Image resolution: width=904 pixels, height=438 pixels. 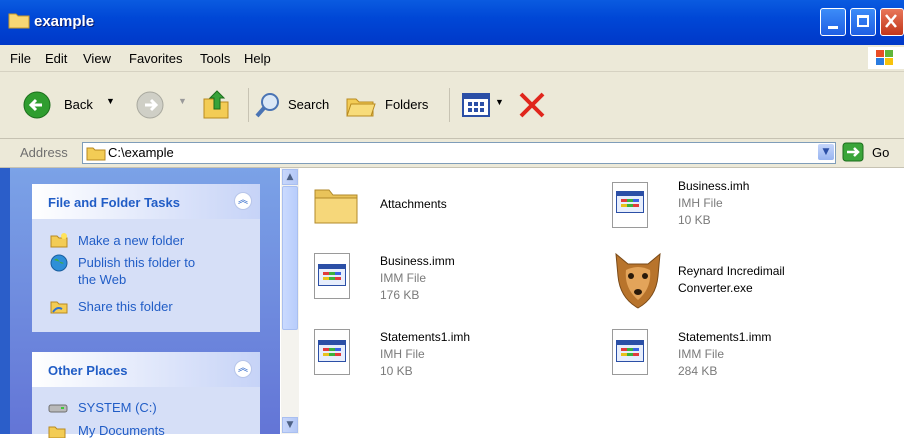 What do you see at coordinates (141, 152) in the screenshot?
I see `address-value: C:\example` at bounding box center [141, 152].